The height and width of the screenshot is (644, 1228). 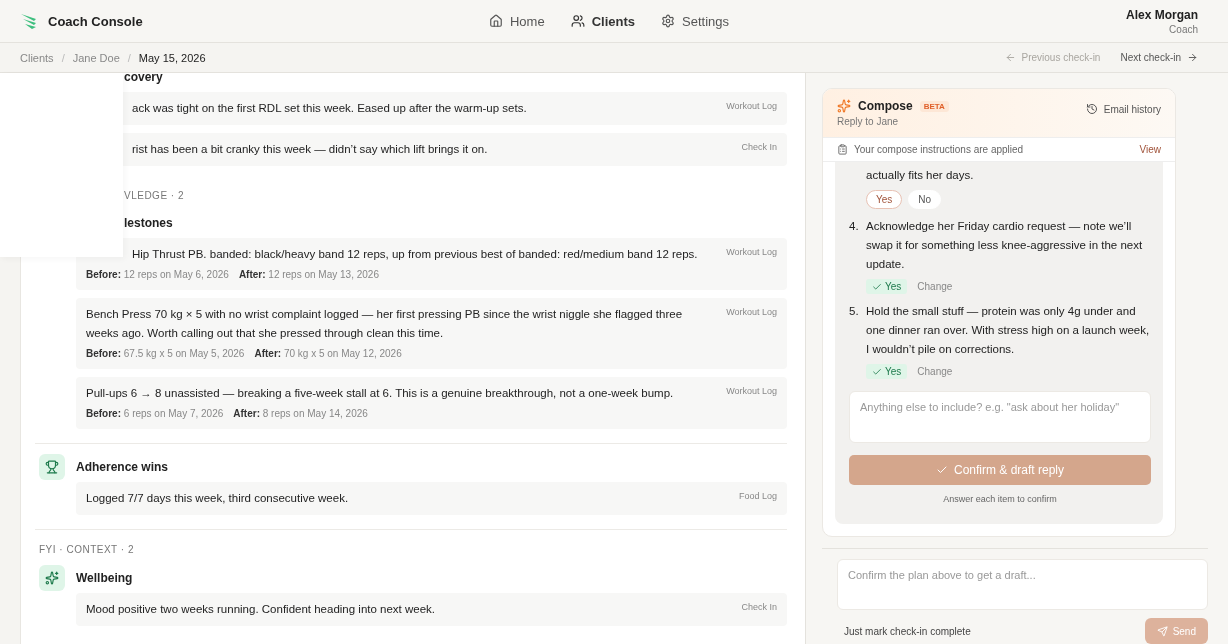 I want to click on next-link: Next check-in, so click(x=1159, y=57).